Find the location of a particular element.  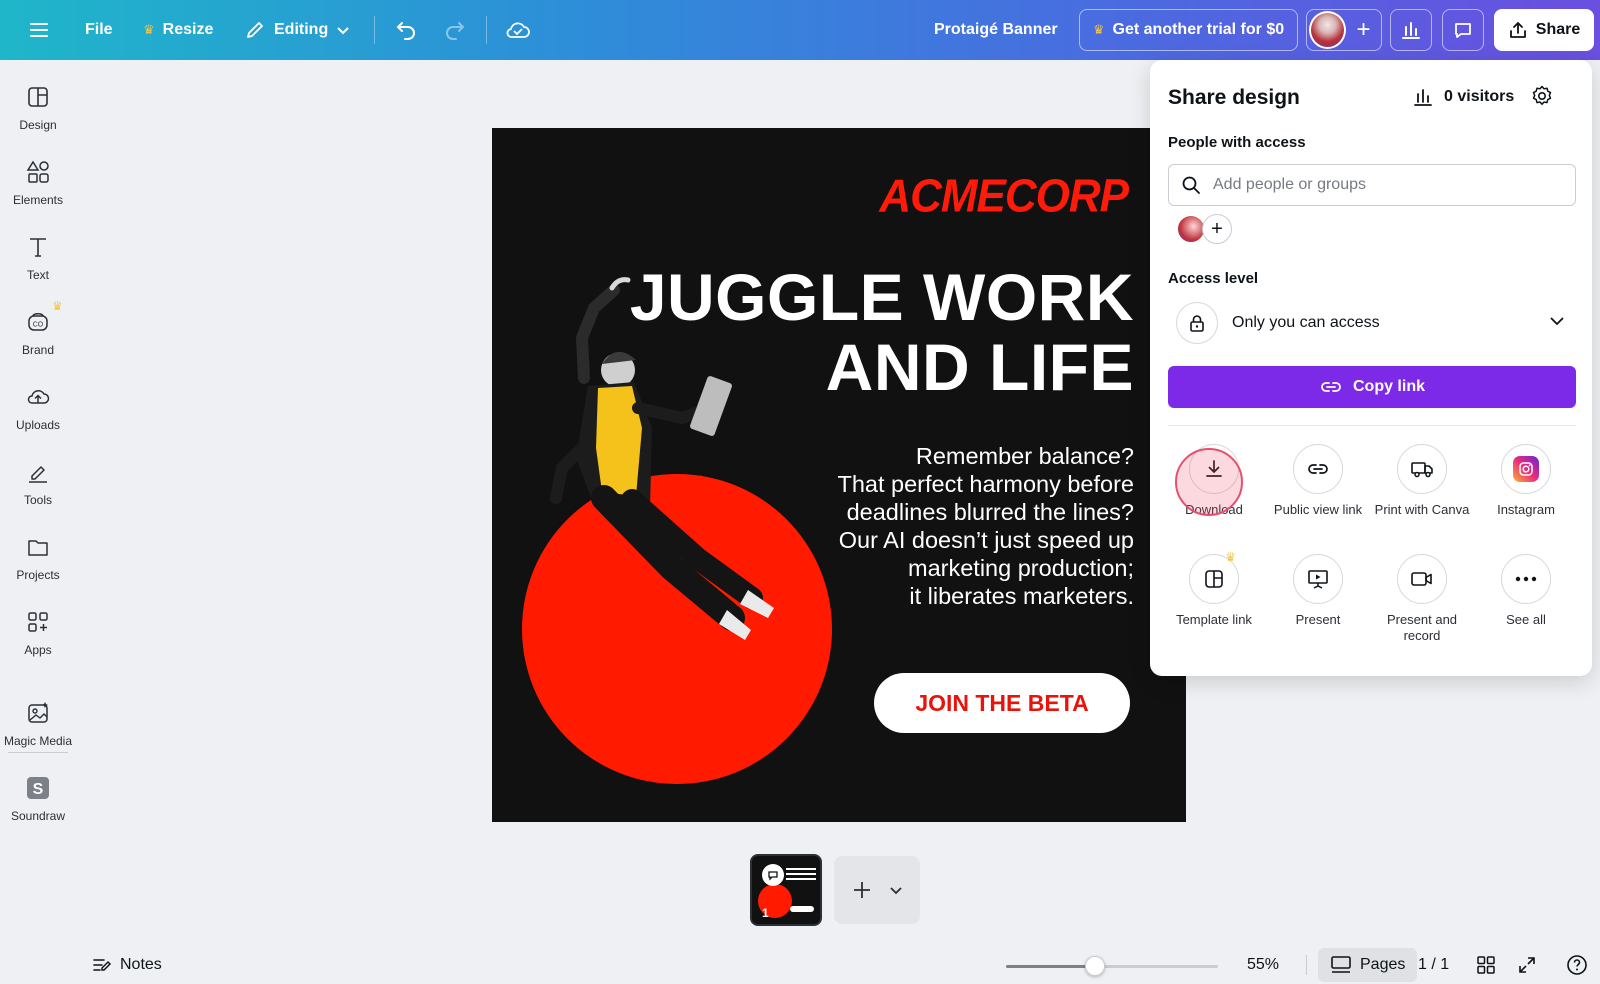

share-option-public-view-link: Public view link is located at coordinates (1318, 481).